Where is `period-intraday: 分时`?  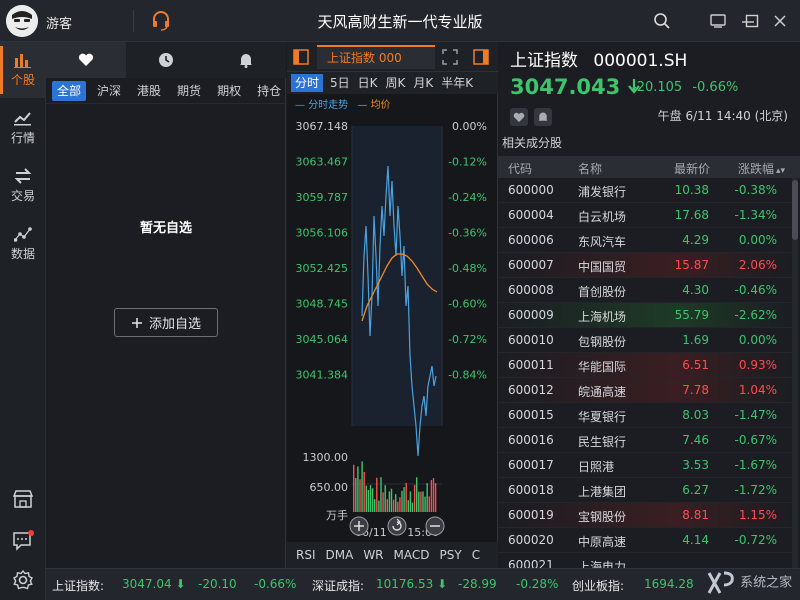
period-intraday: 分时 is located at coordinates (307, 83).